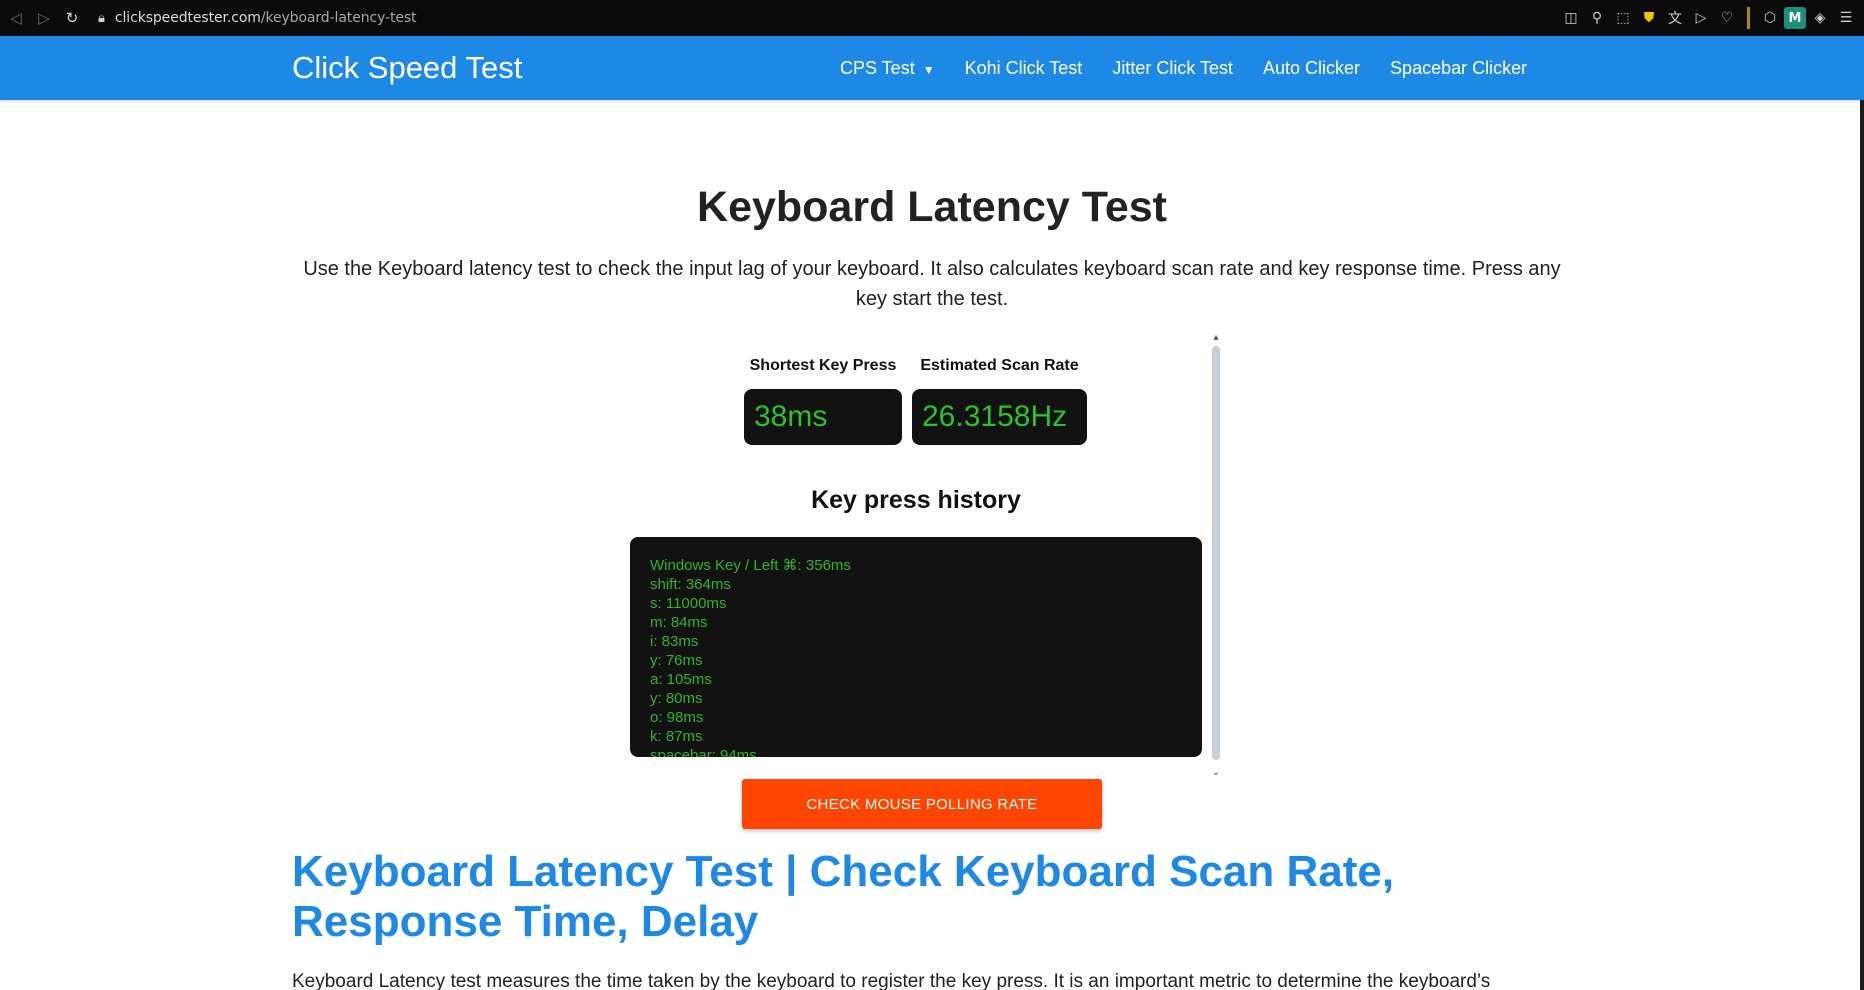 This screenshot has width=1864, height=990. What do you see at coordinates (1172, 68) in the screenshot?
I see `nav-jitter-click-test: Jitter Click Test` at bounding box center [1172, 68].